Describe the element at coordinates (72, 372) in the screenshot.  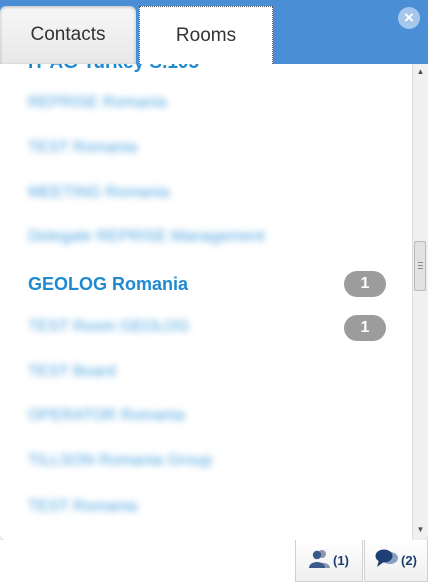
I see `room-item: TEST Board` at that location.